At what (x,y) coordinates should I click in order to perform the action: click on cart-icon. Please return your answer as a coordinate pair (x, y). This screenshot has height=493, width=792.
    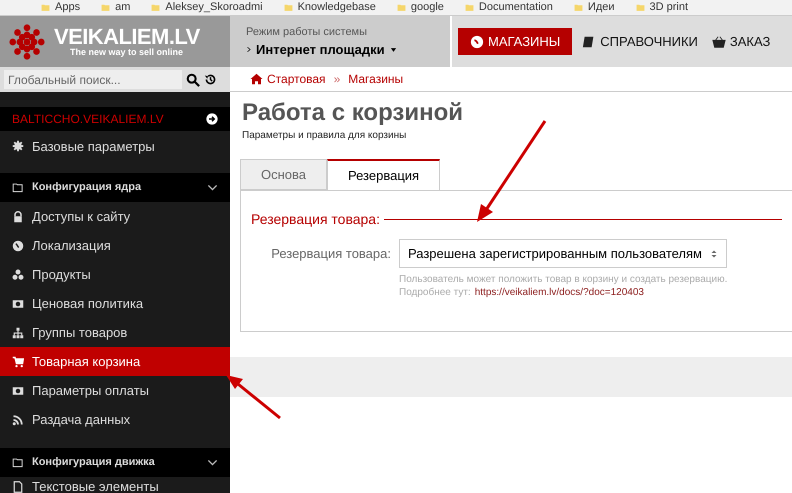
    Looking at the image, I should click on (18, 362).